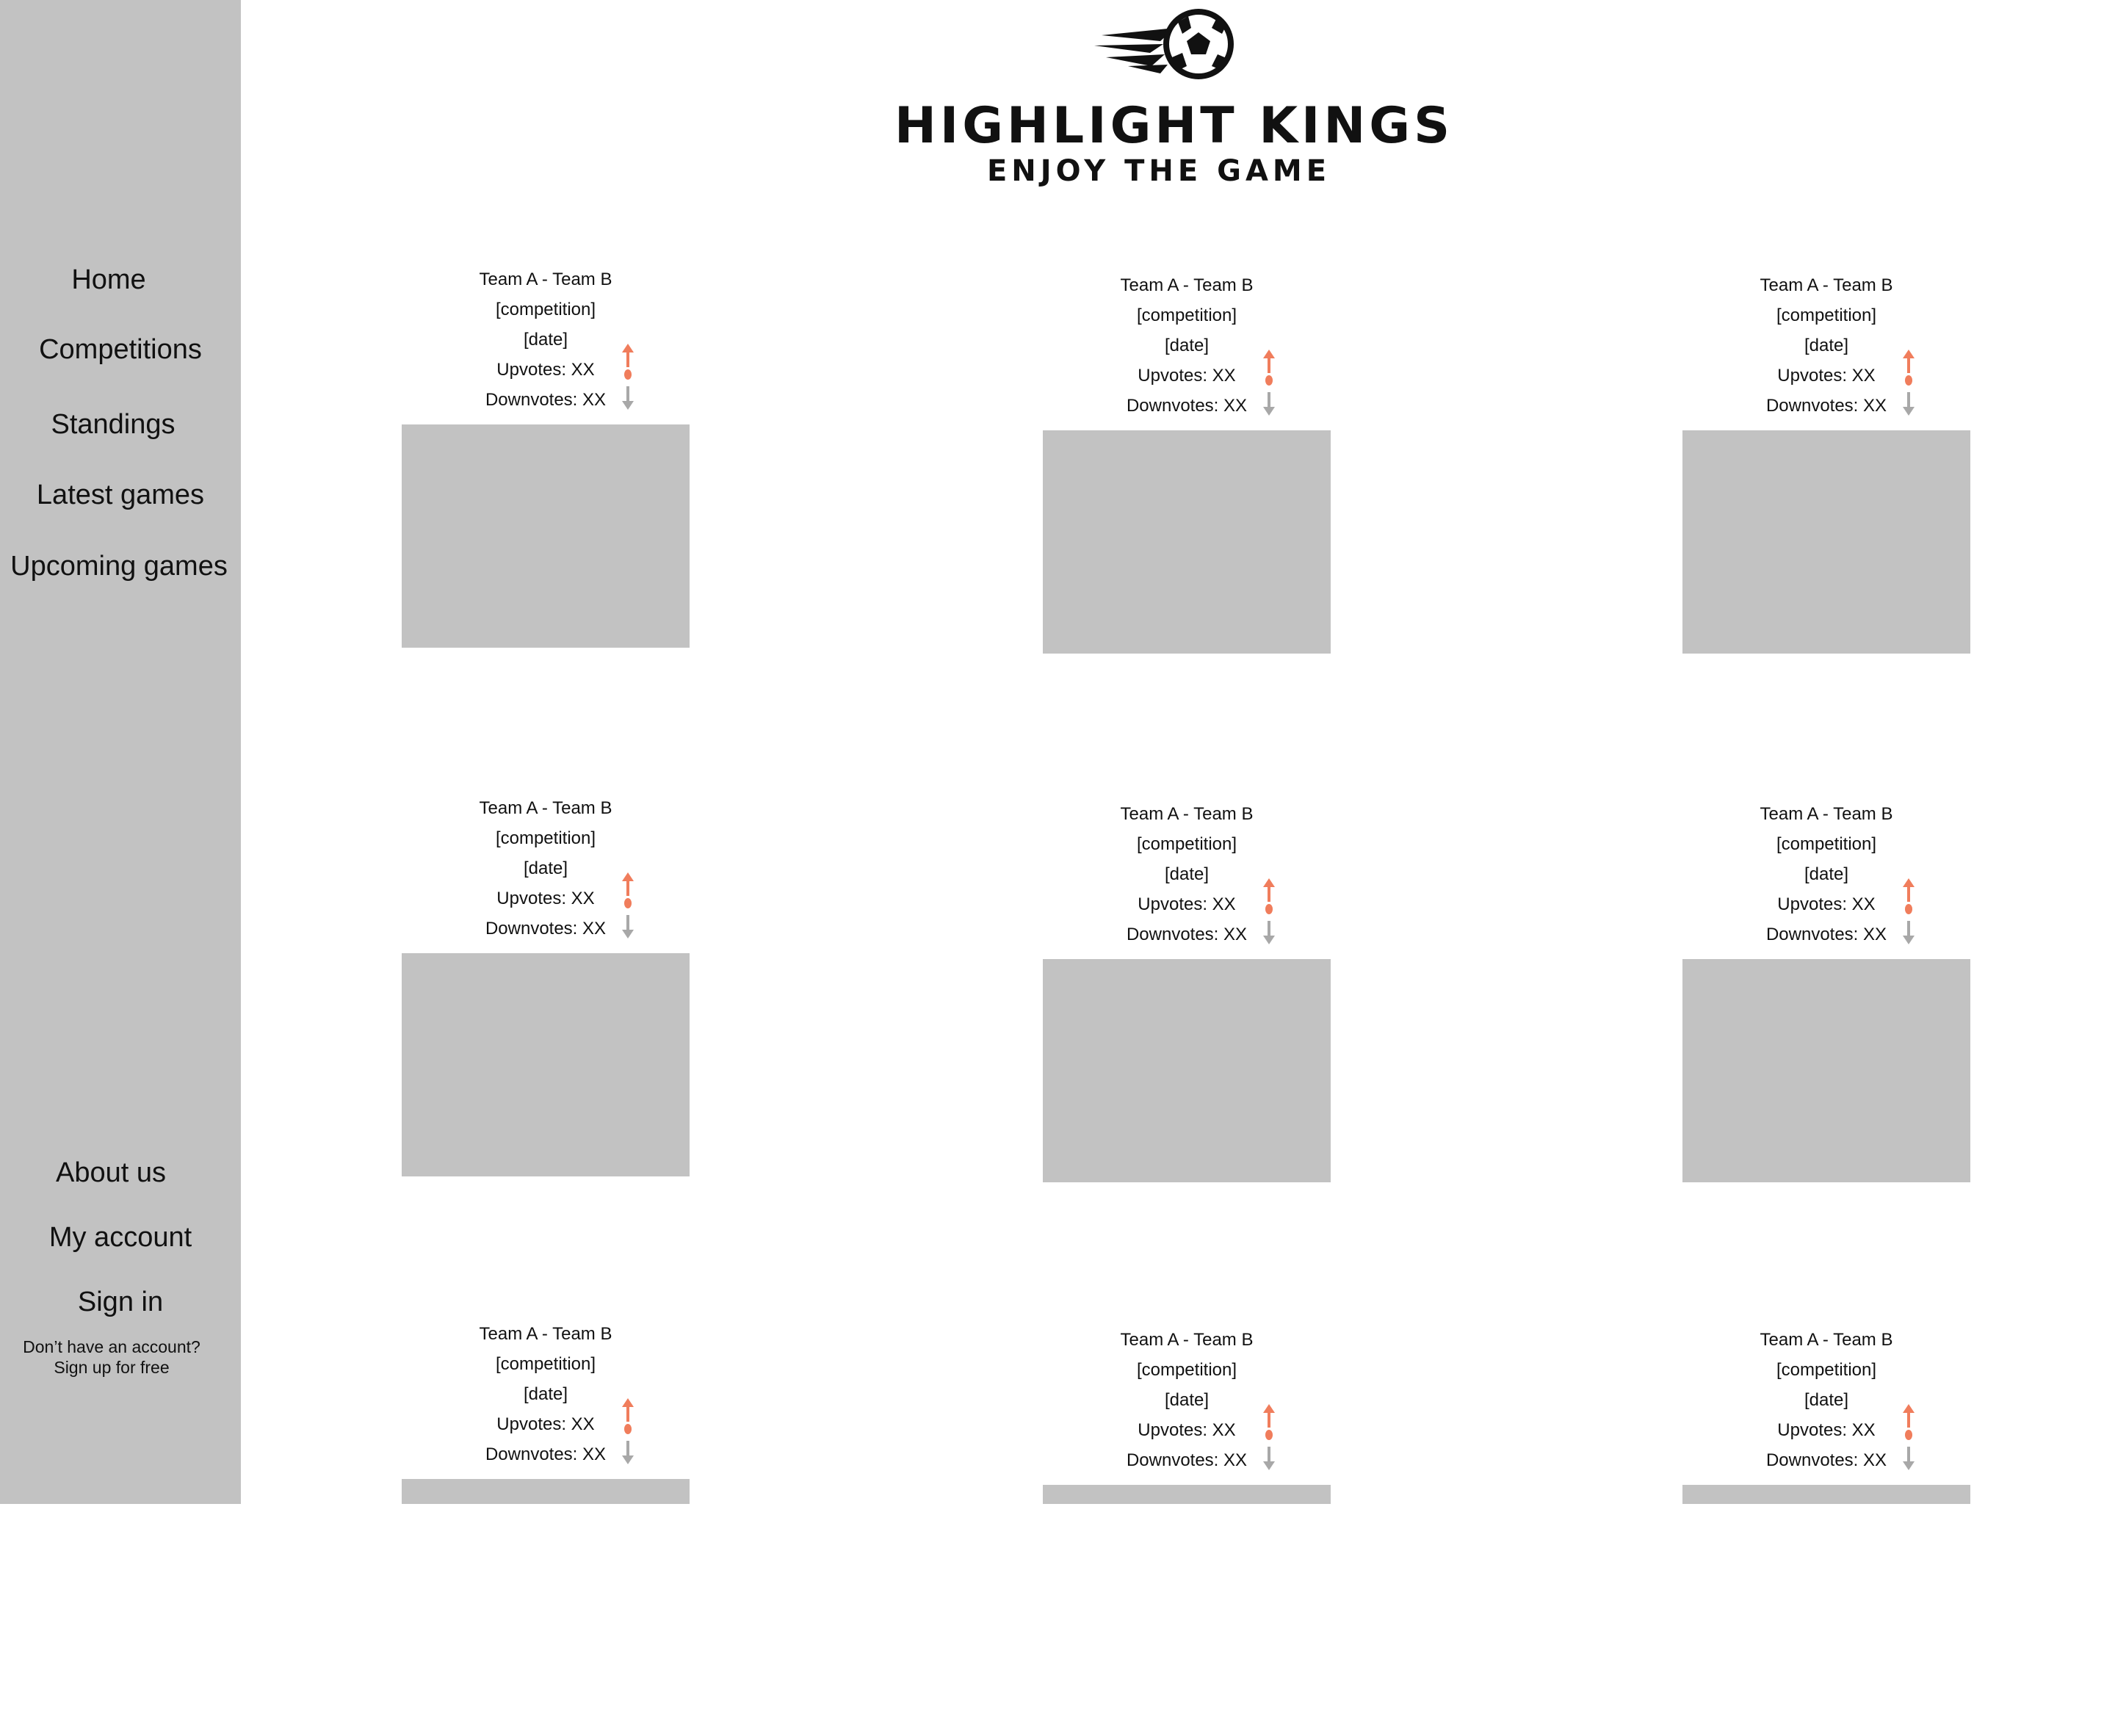  What do you see at coordinates (120, 1238) in the screenshot?
I see `nav-my-account: My account` at bounding box center [120, 1238].